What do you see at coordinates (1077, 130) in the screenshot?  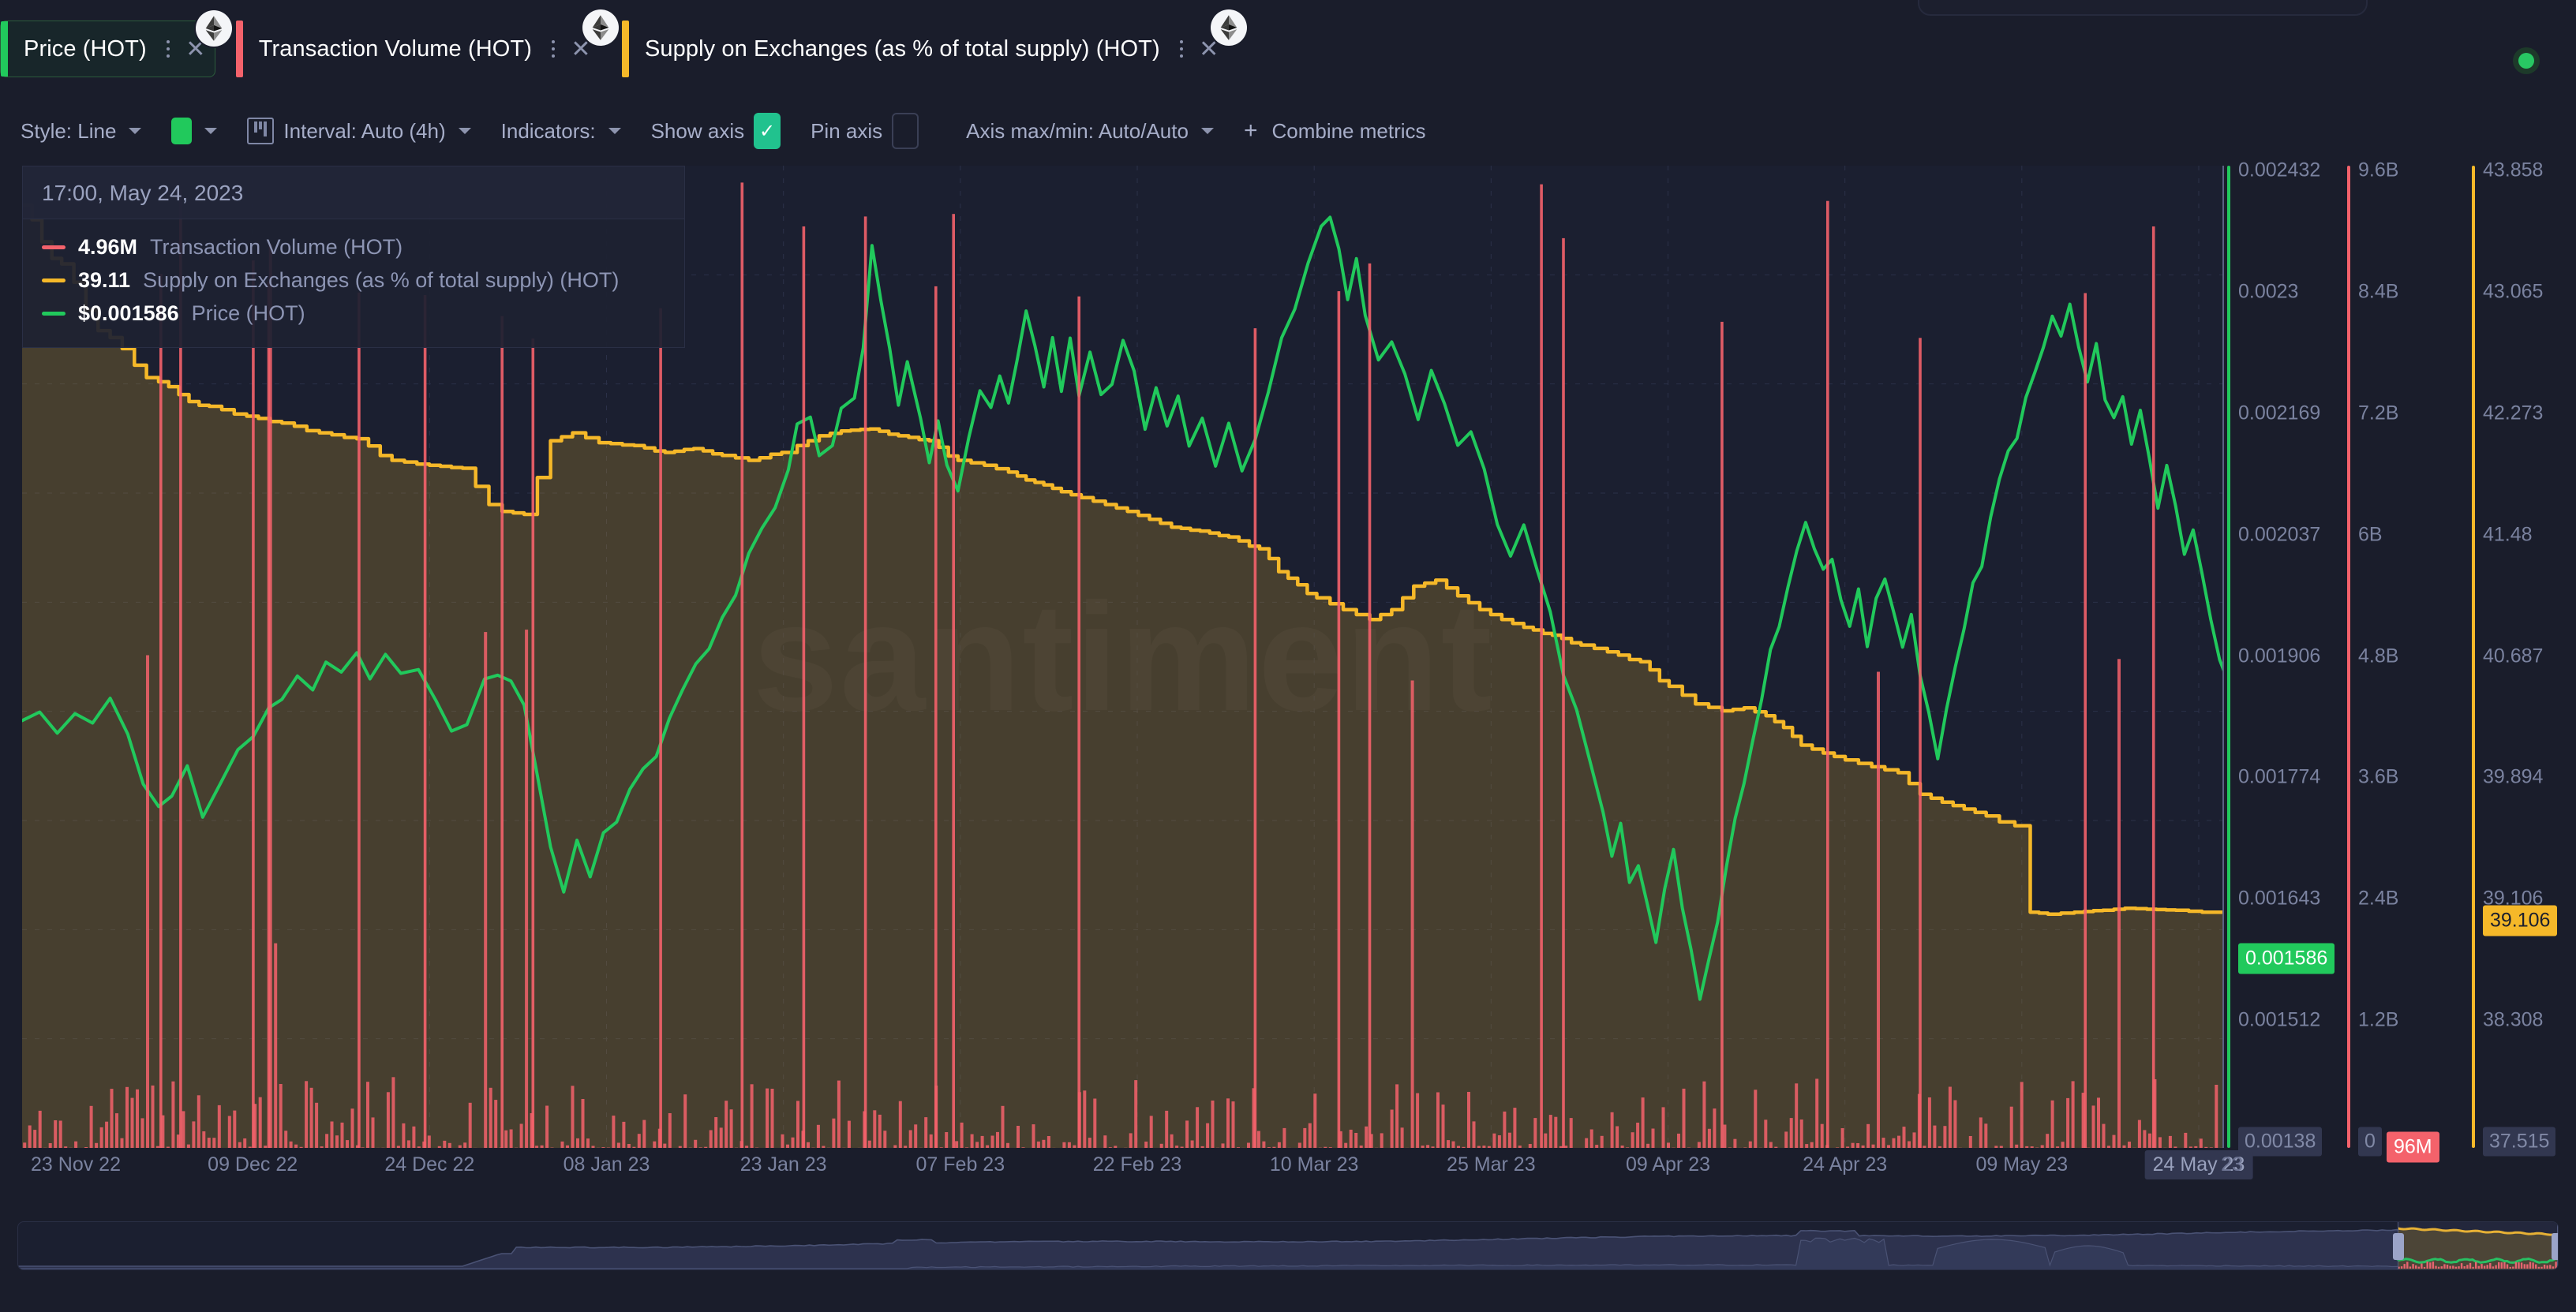 I see `axis-minmax-label: Axis max/min: Auto/Auto` at bounding box center [1077, 130].